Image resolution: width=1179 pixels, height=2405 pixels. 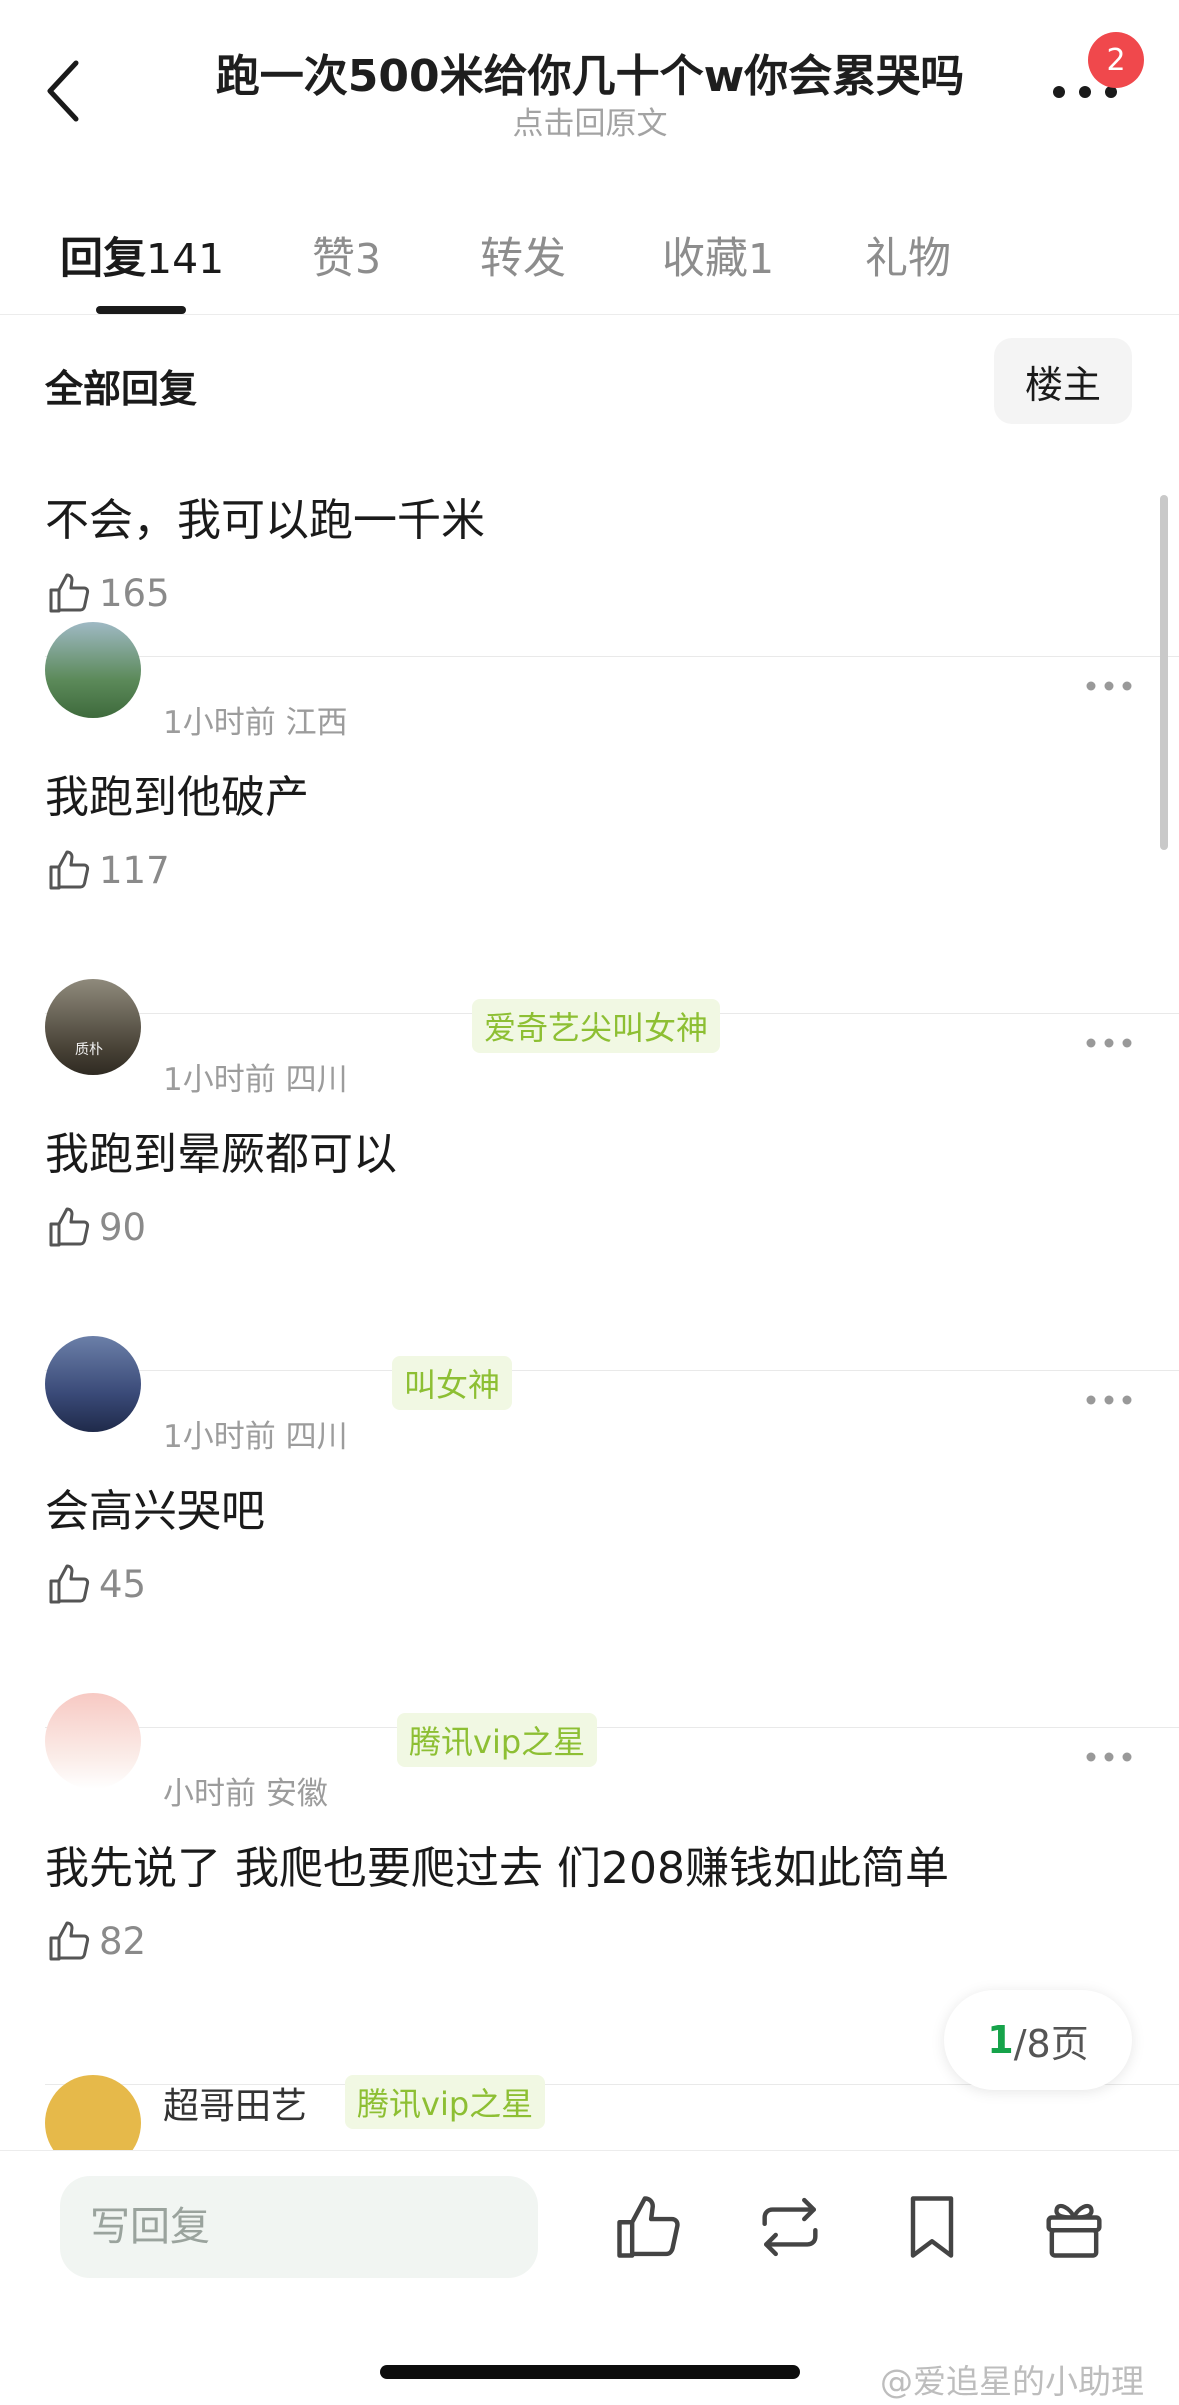 What do you see at coordinates (123, 1584) in the screenshot?
I see `like-count: 45` at bounding box center [123, 1584].